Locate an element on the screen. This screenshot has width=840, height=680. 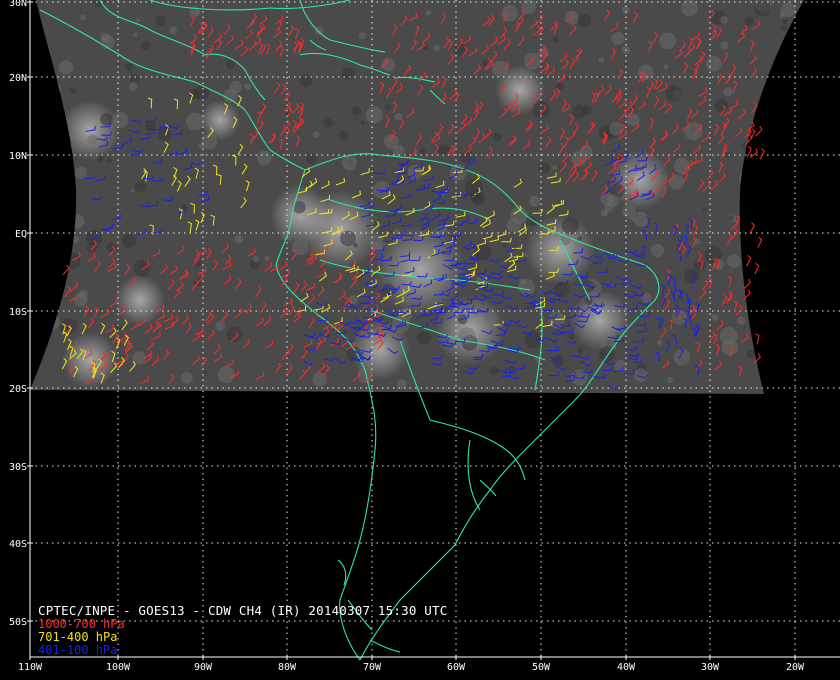
lon-label: 100W is located at coordinates (118, 667).